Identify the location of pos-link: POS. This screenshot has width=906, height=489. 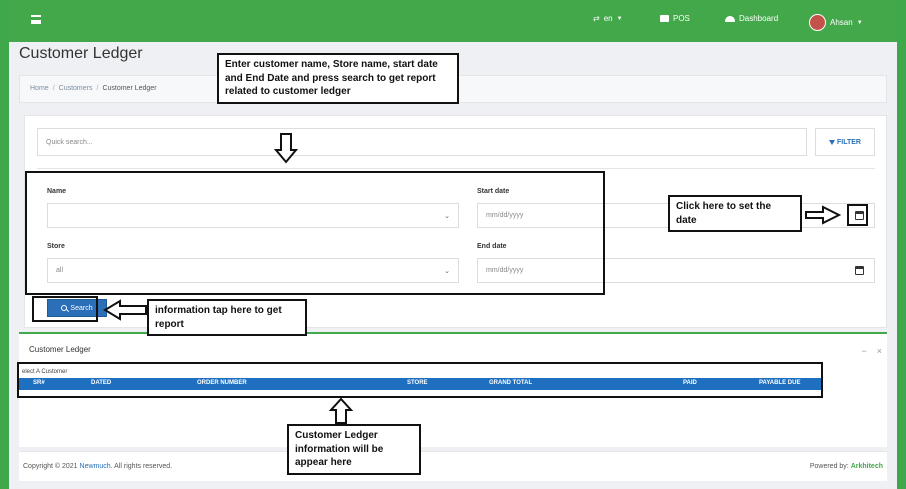
(675, 18).